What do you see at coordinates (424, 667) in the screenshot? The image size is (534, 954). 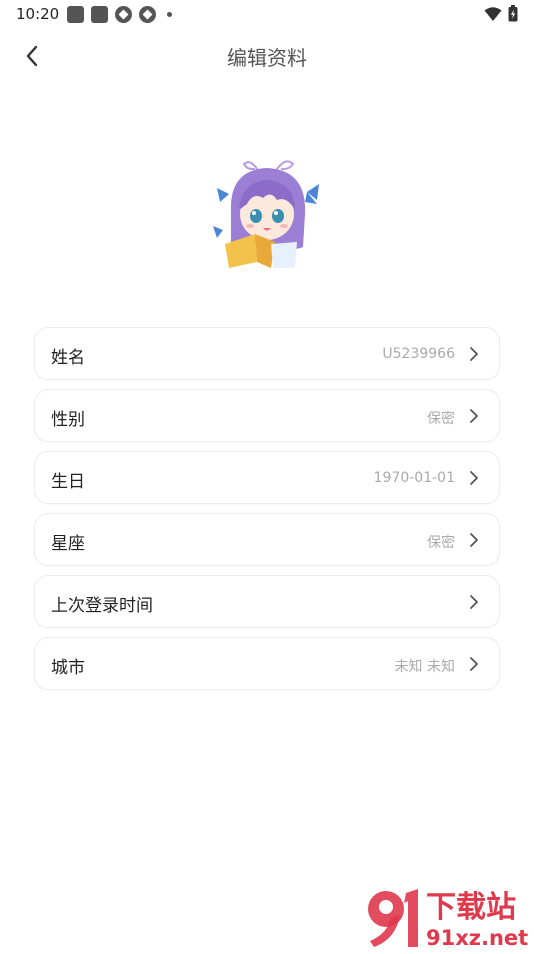 I see `row-value: 未知 未知` at bounding box center [424, 667].